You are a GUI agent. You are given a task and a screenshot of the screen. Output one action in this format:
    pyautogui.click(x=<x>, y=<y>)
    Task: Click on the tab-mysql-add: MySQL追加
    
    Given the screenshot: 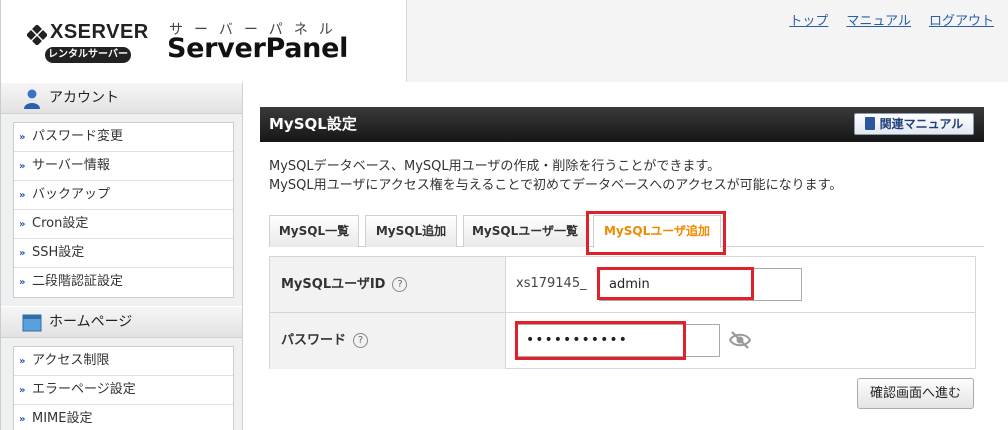 What is the action you would take?
    pyautogui.click(x=411, y=231)
    